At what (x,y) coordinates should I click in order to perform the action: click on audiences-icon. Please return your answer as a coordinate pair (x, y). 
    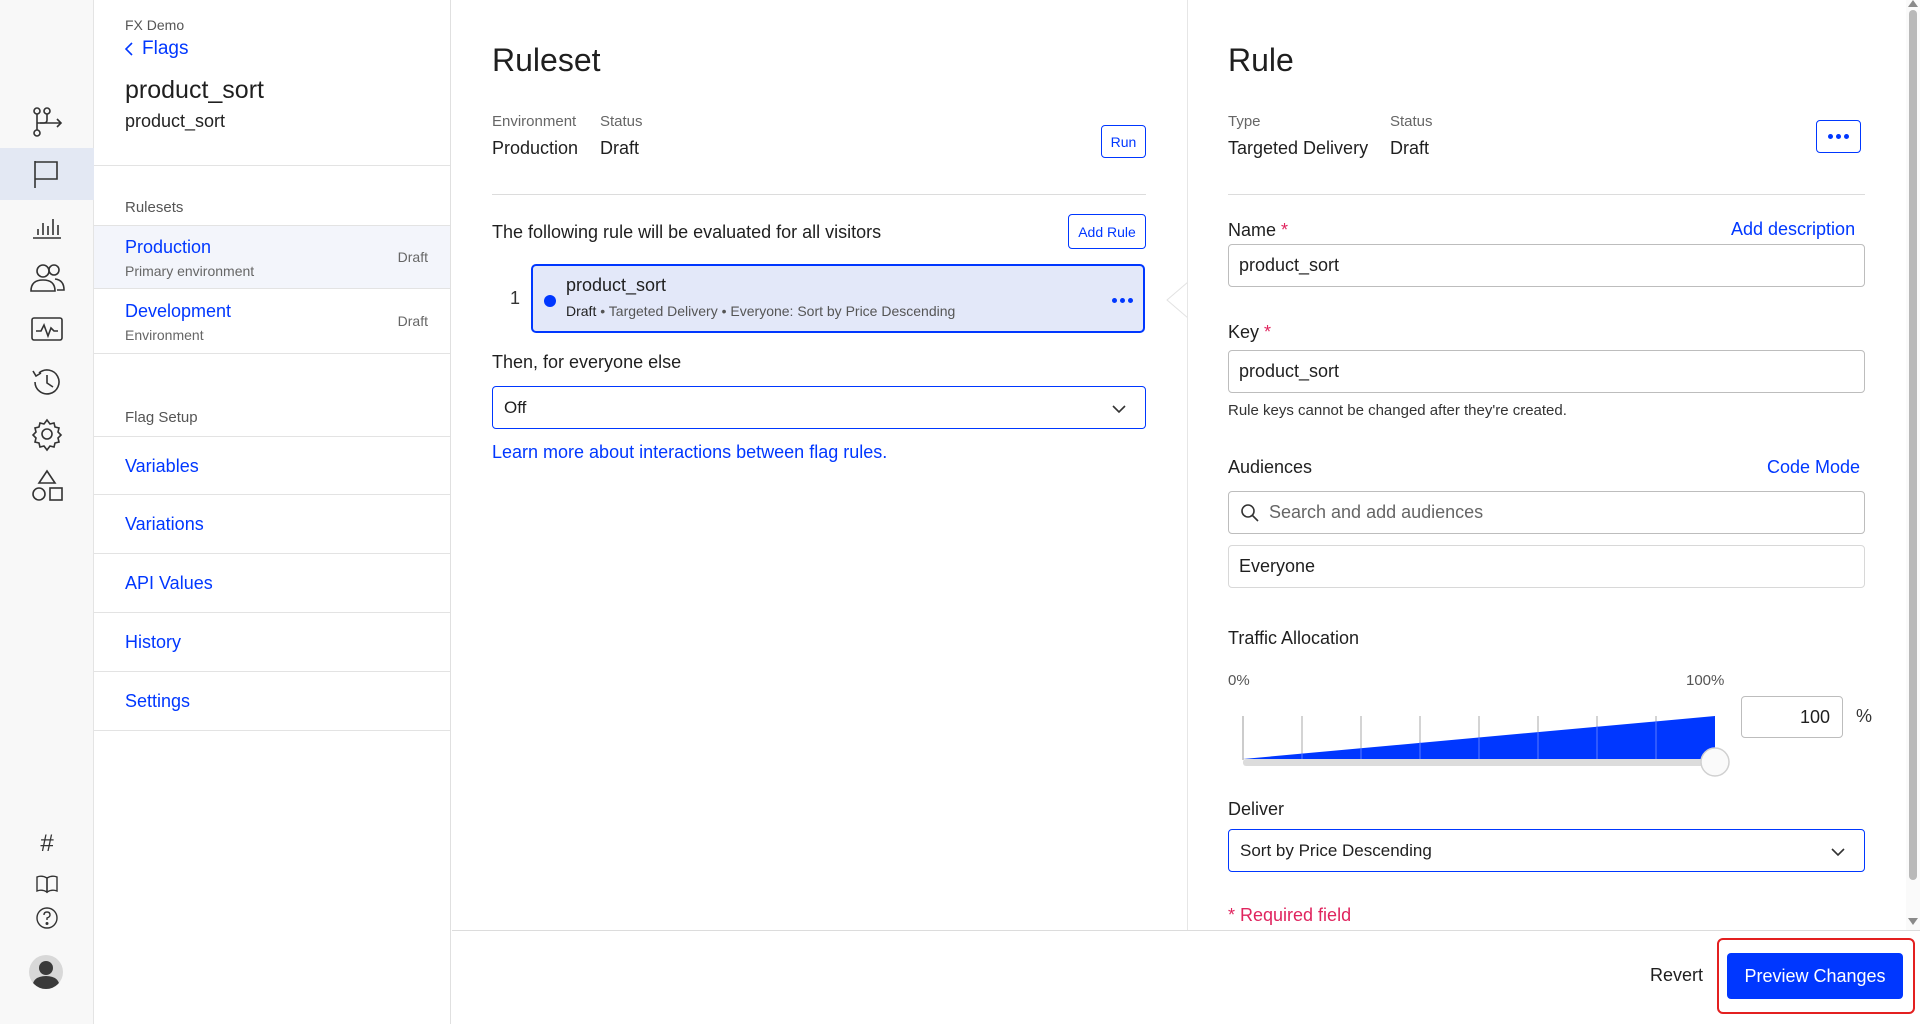
    Looking at the image, I should click on (47, 278).